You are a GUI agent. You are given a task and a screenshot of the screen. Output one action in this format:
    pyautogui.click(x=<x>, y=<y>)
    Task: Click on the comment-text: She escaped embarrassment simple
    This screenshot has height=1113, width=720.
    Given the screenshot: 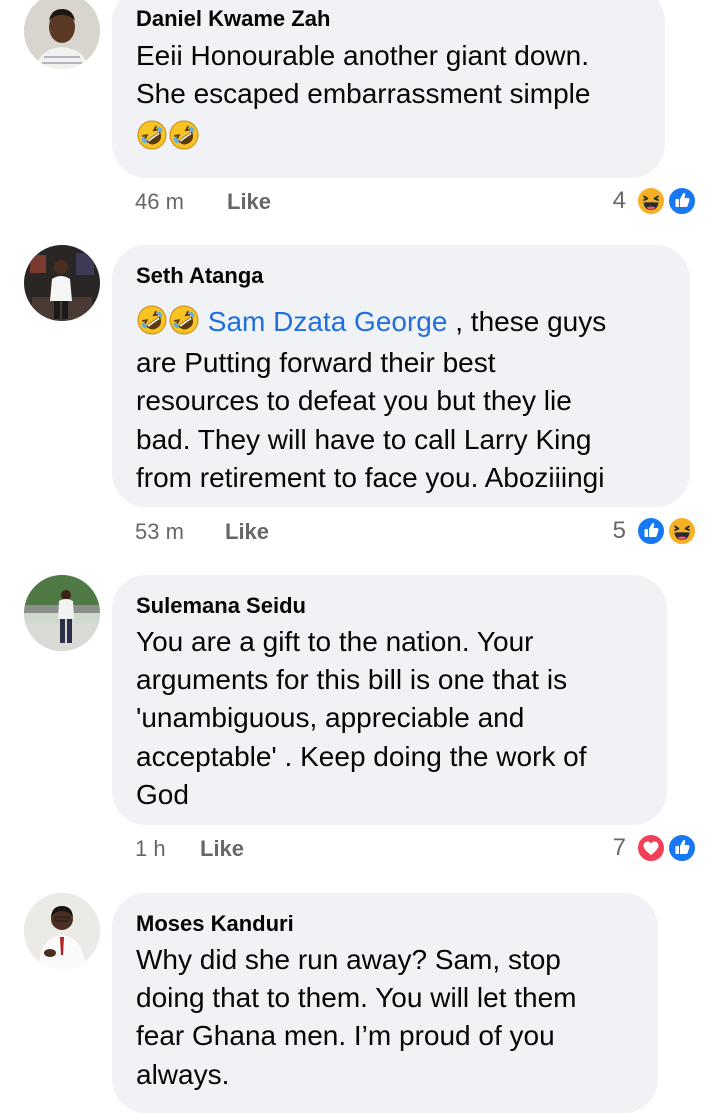 What is the action you would take?
    pyautogui.click(x=363, y=93)
    